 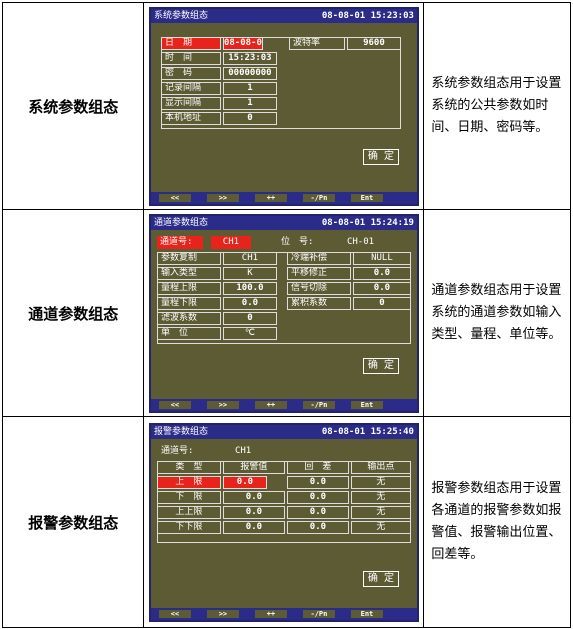 I want to click on screen-clock: 08-08-01 15:25:40, so click(x=367, y=431).